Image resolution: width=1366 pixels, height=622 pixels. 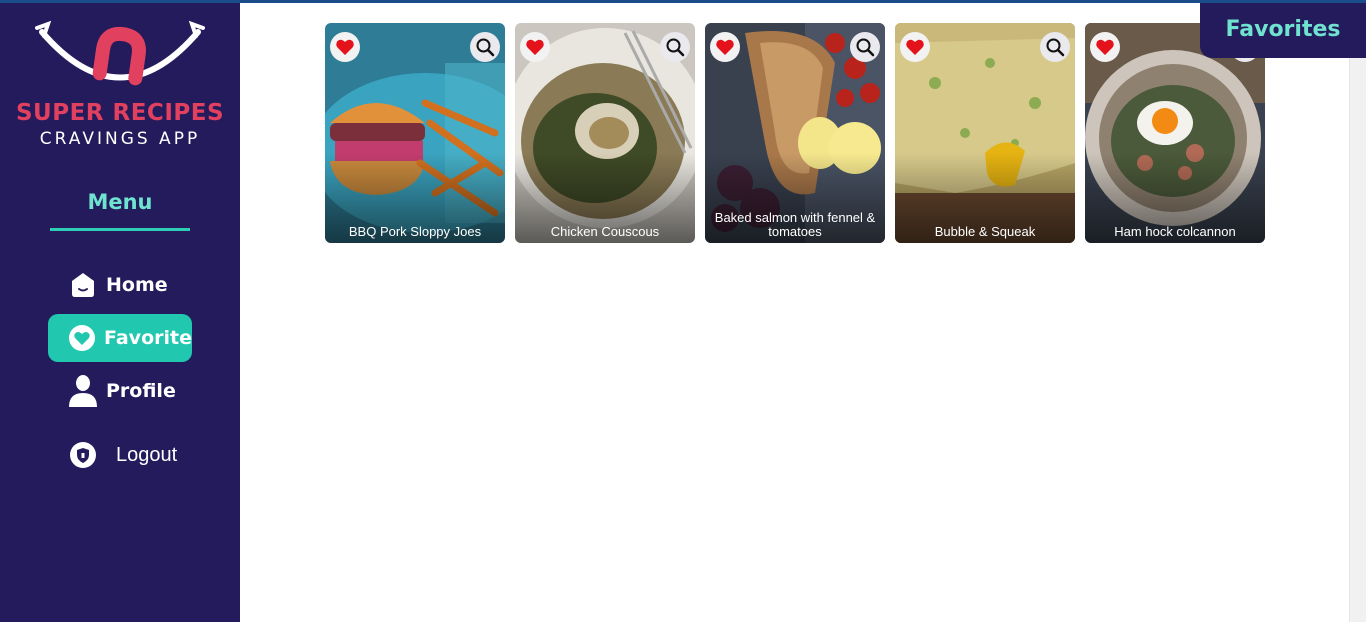 What do you see at coordinates (147, 454) in the screenshot?
I see `sidebar-item-label: Logout` at bounding box center [147, 454].